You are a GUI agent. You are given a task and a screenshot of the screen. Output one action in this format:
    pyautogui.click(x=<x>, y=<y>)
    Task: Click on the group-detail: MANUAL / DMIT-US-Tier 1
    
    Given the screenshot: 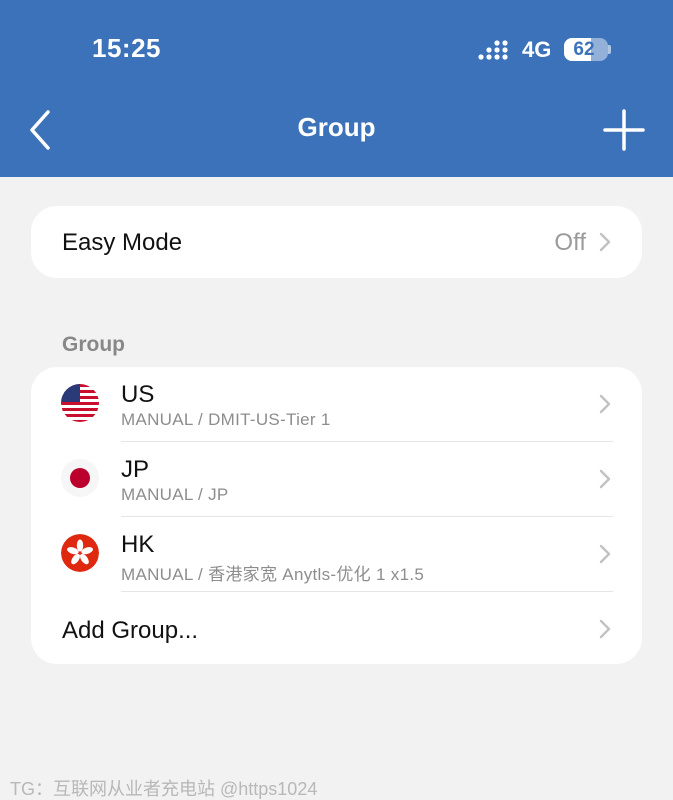 What is the action you would take?
    pyautogui.click(x=226, y=419)
    